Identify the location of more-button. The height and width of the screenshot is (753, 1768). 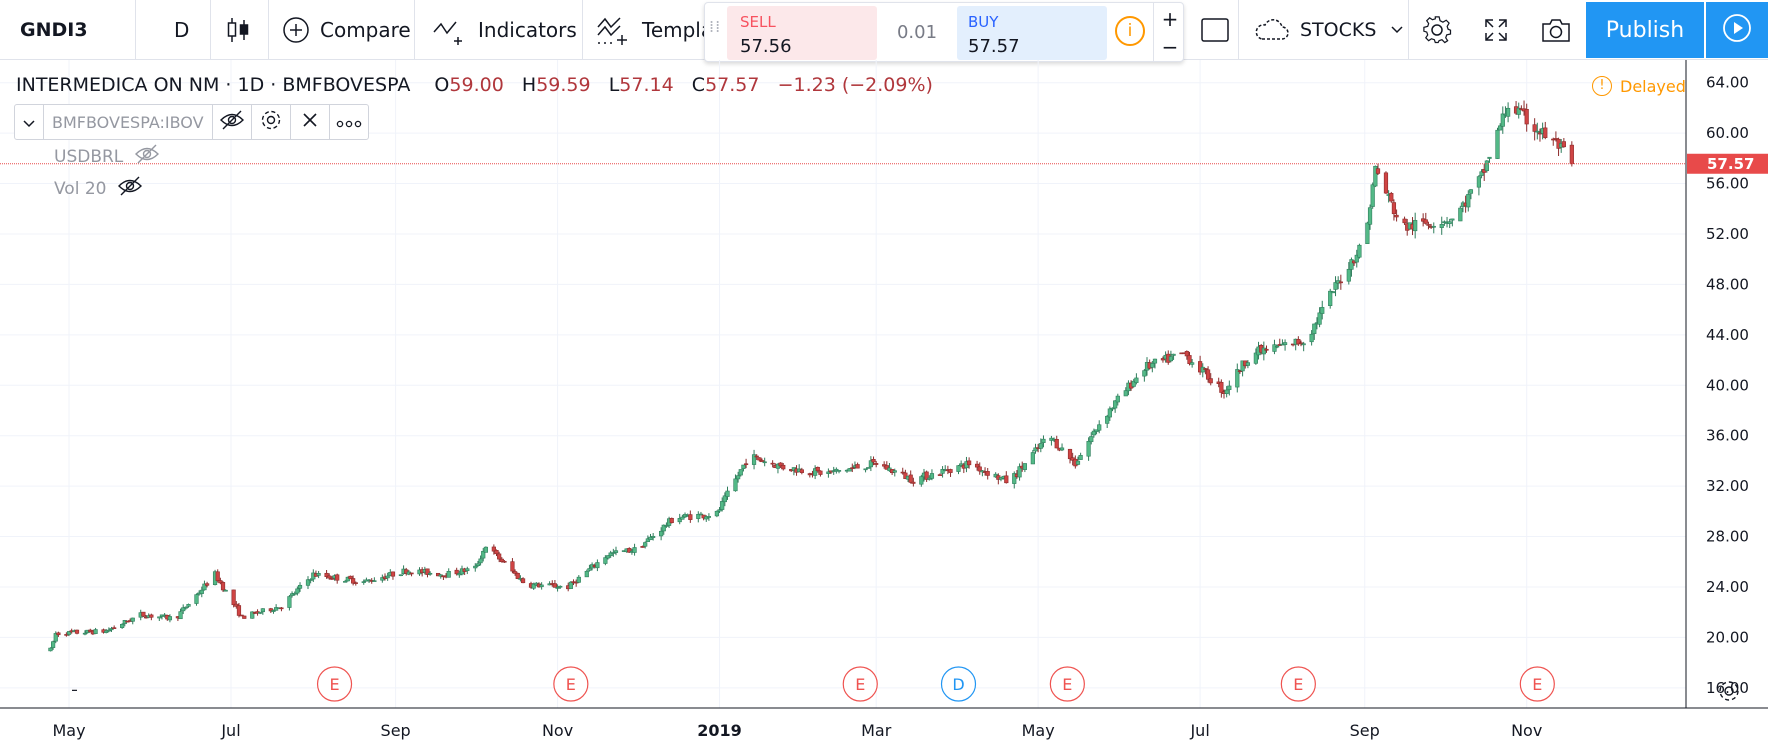
(349, 122).